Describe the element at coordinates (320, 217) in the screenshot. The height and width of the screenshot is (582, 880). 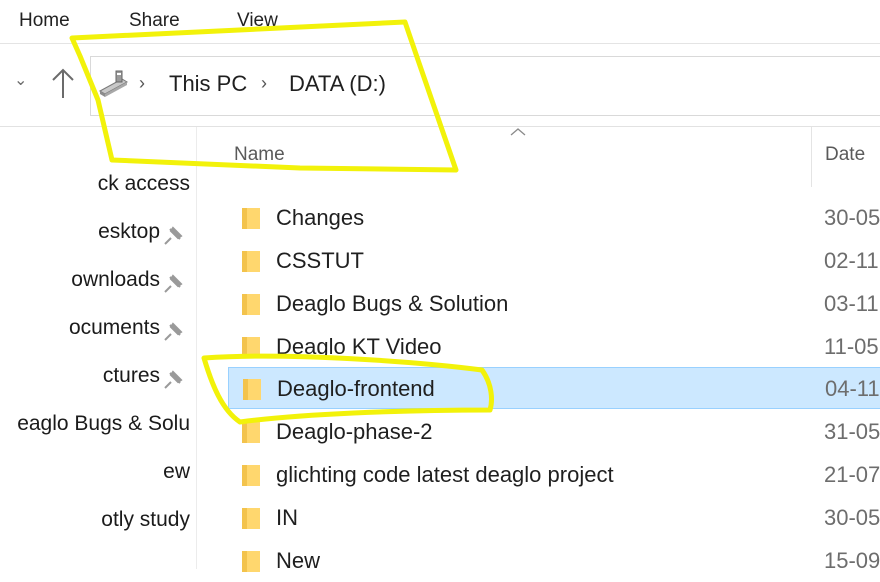
I see `file-name: Changes` at that location.